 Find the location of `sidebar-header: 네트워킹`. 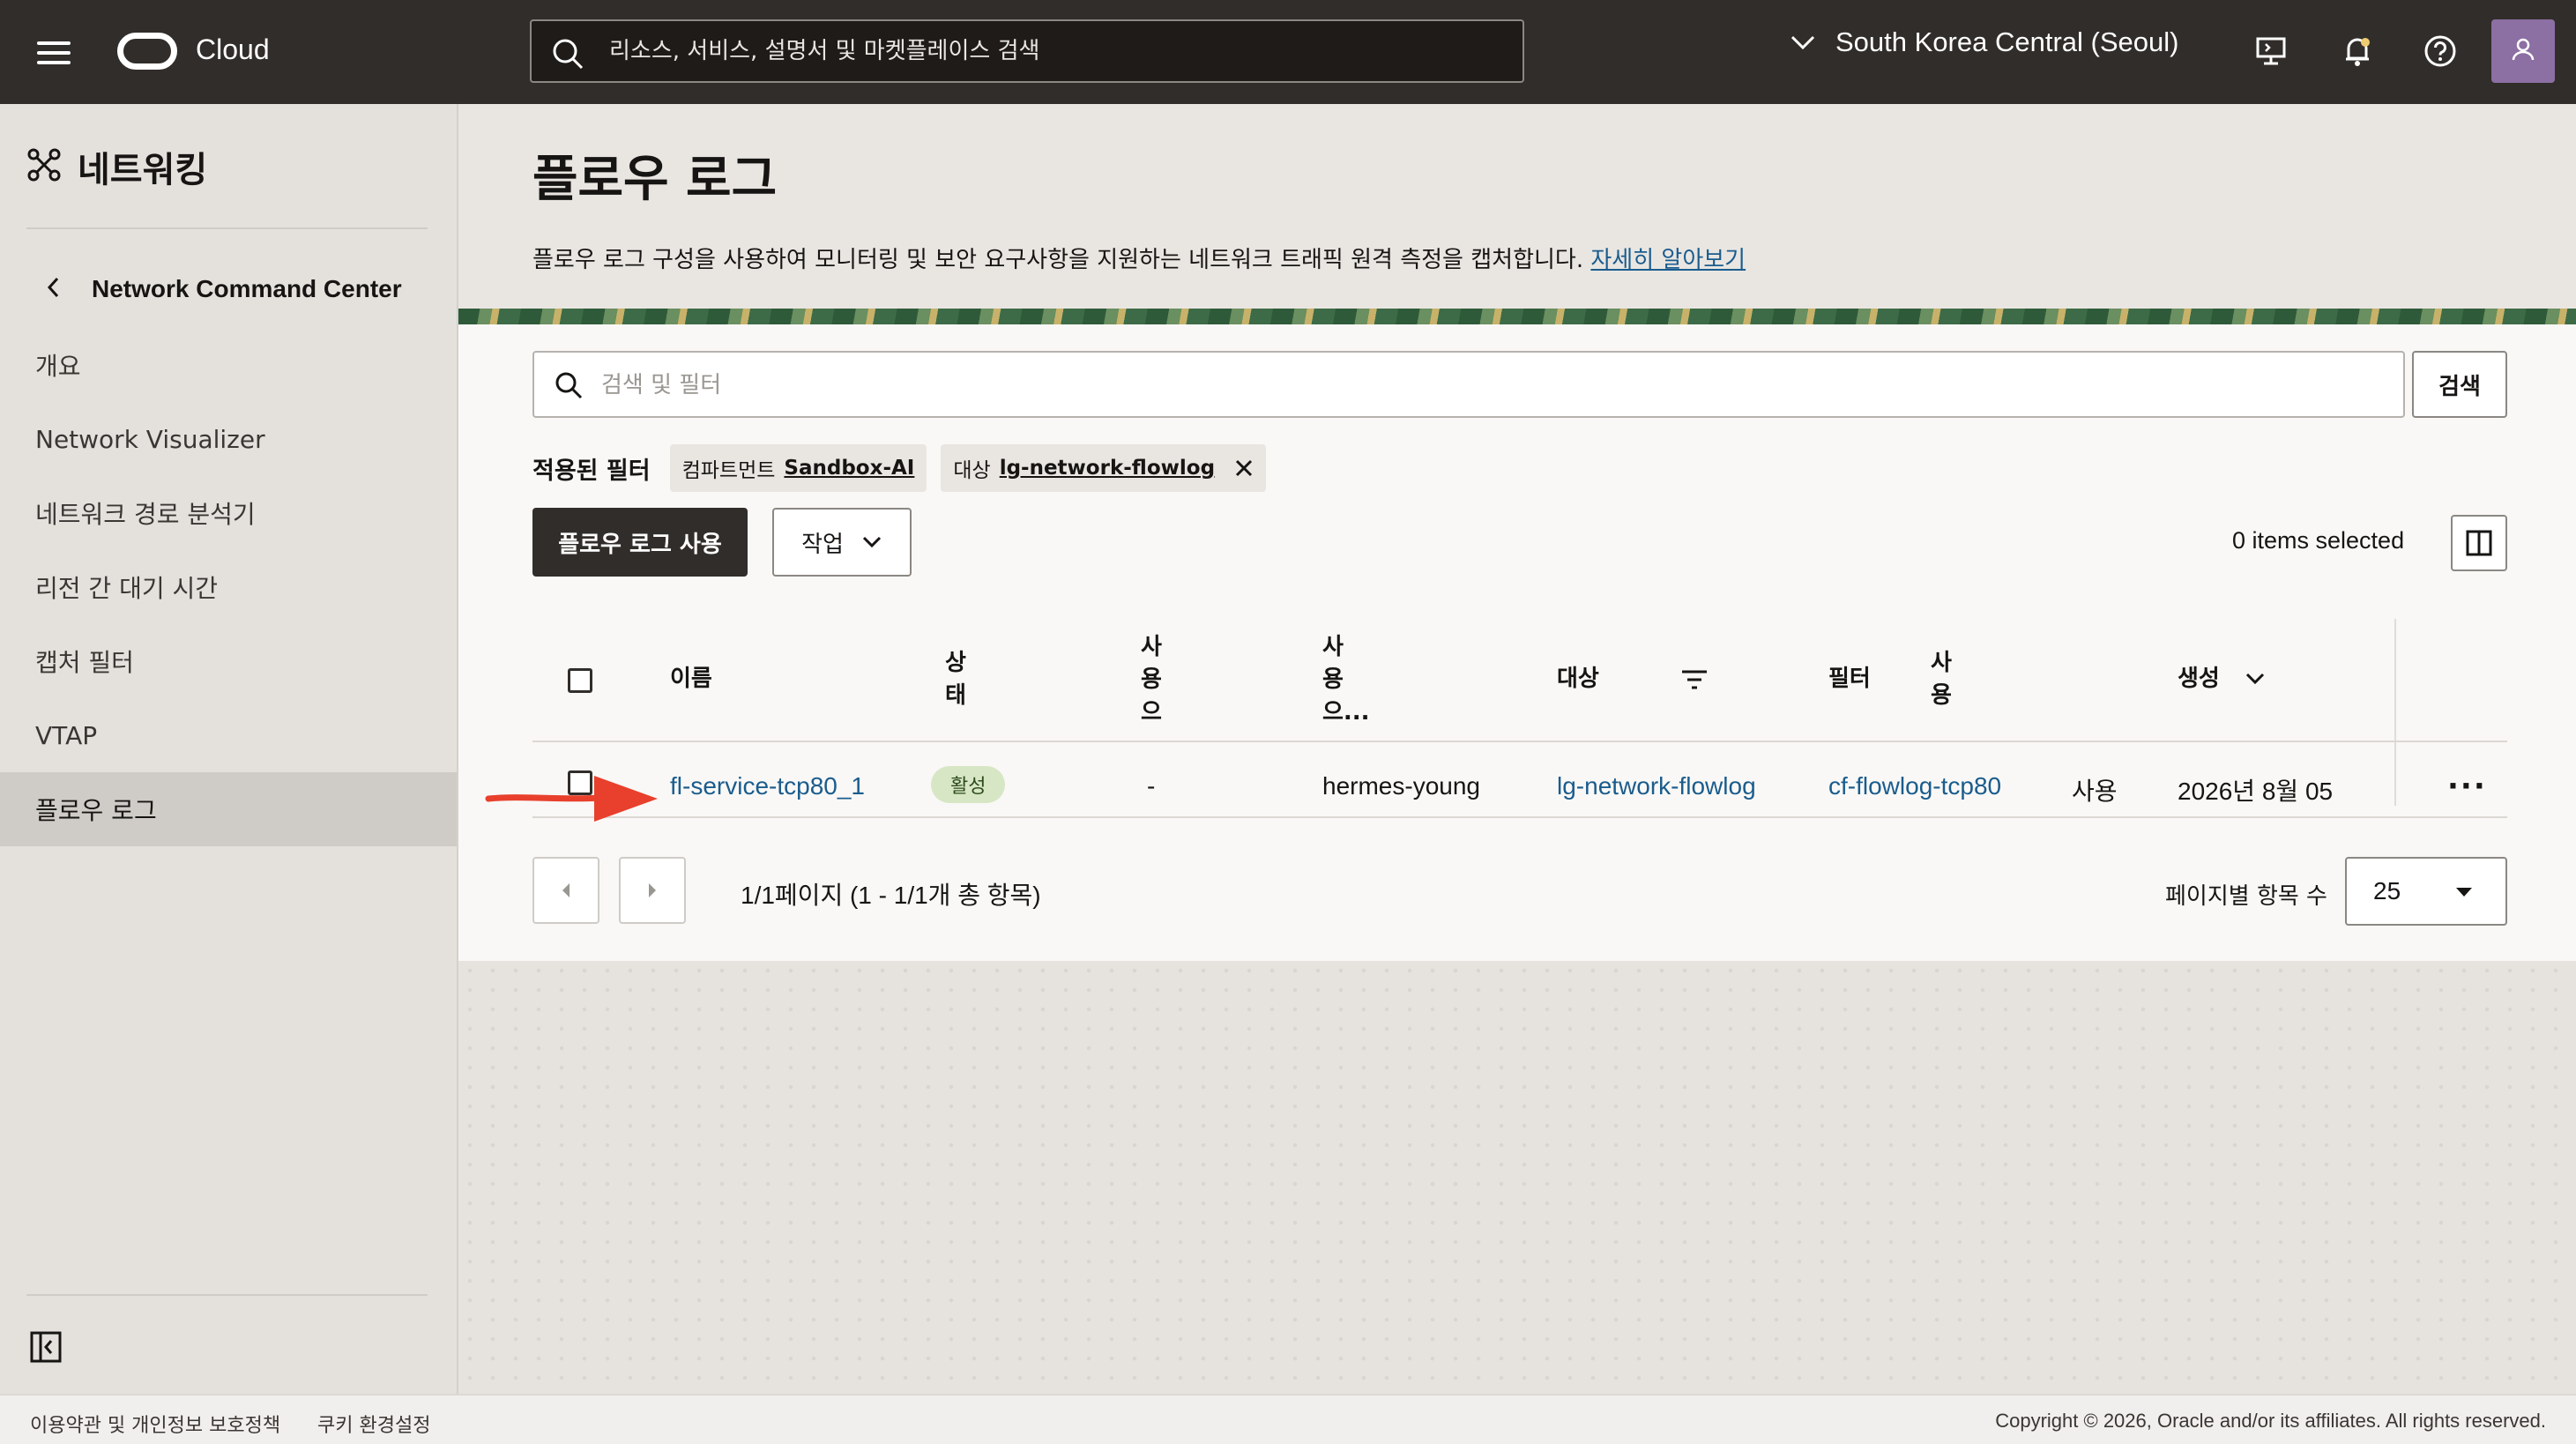

sidebar-header: 네트워킹 is located at coordinates (116, 166).